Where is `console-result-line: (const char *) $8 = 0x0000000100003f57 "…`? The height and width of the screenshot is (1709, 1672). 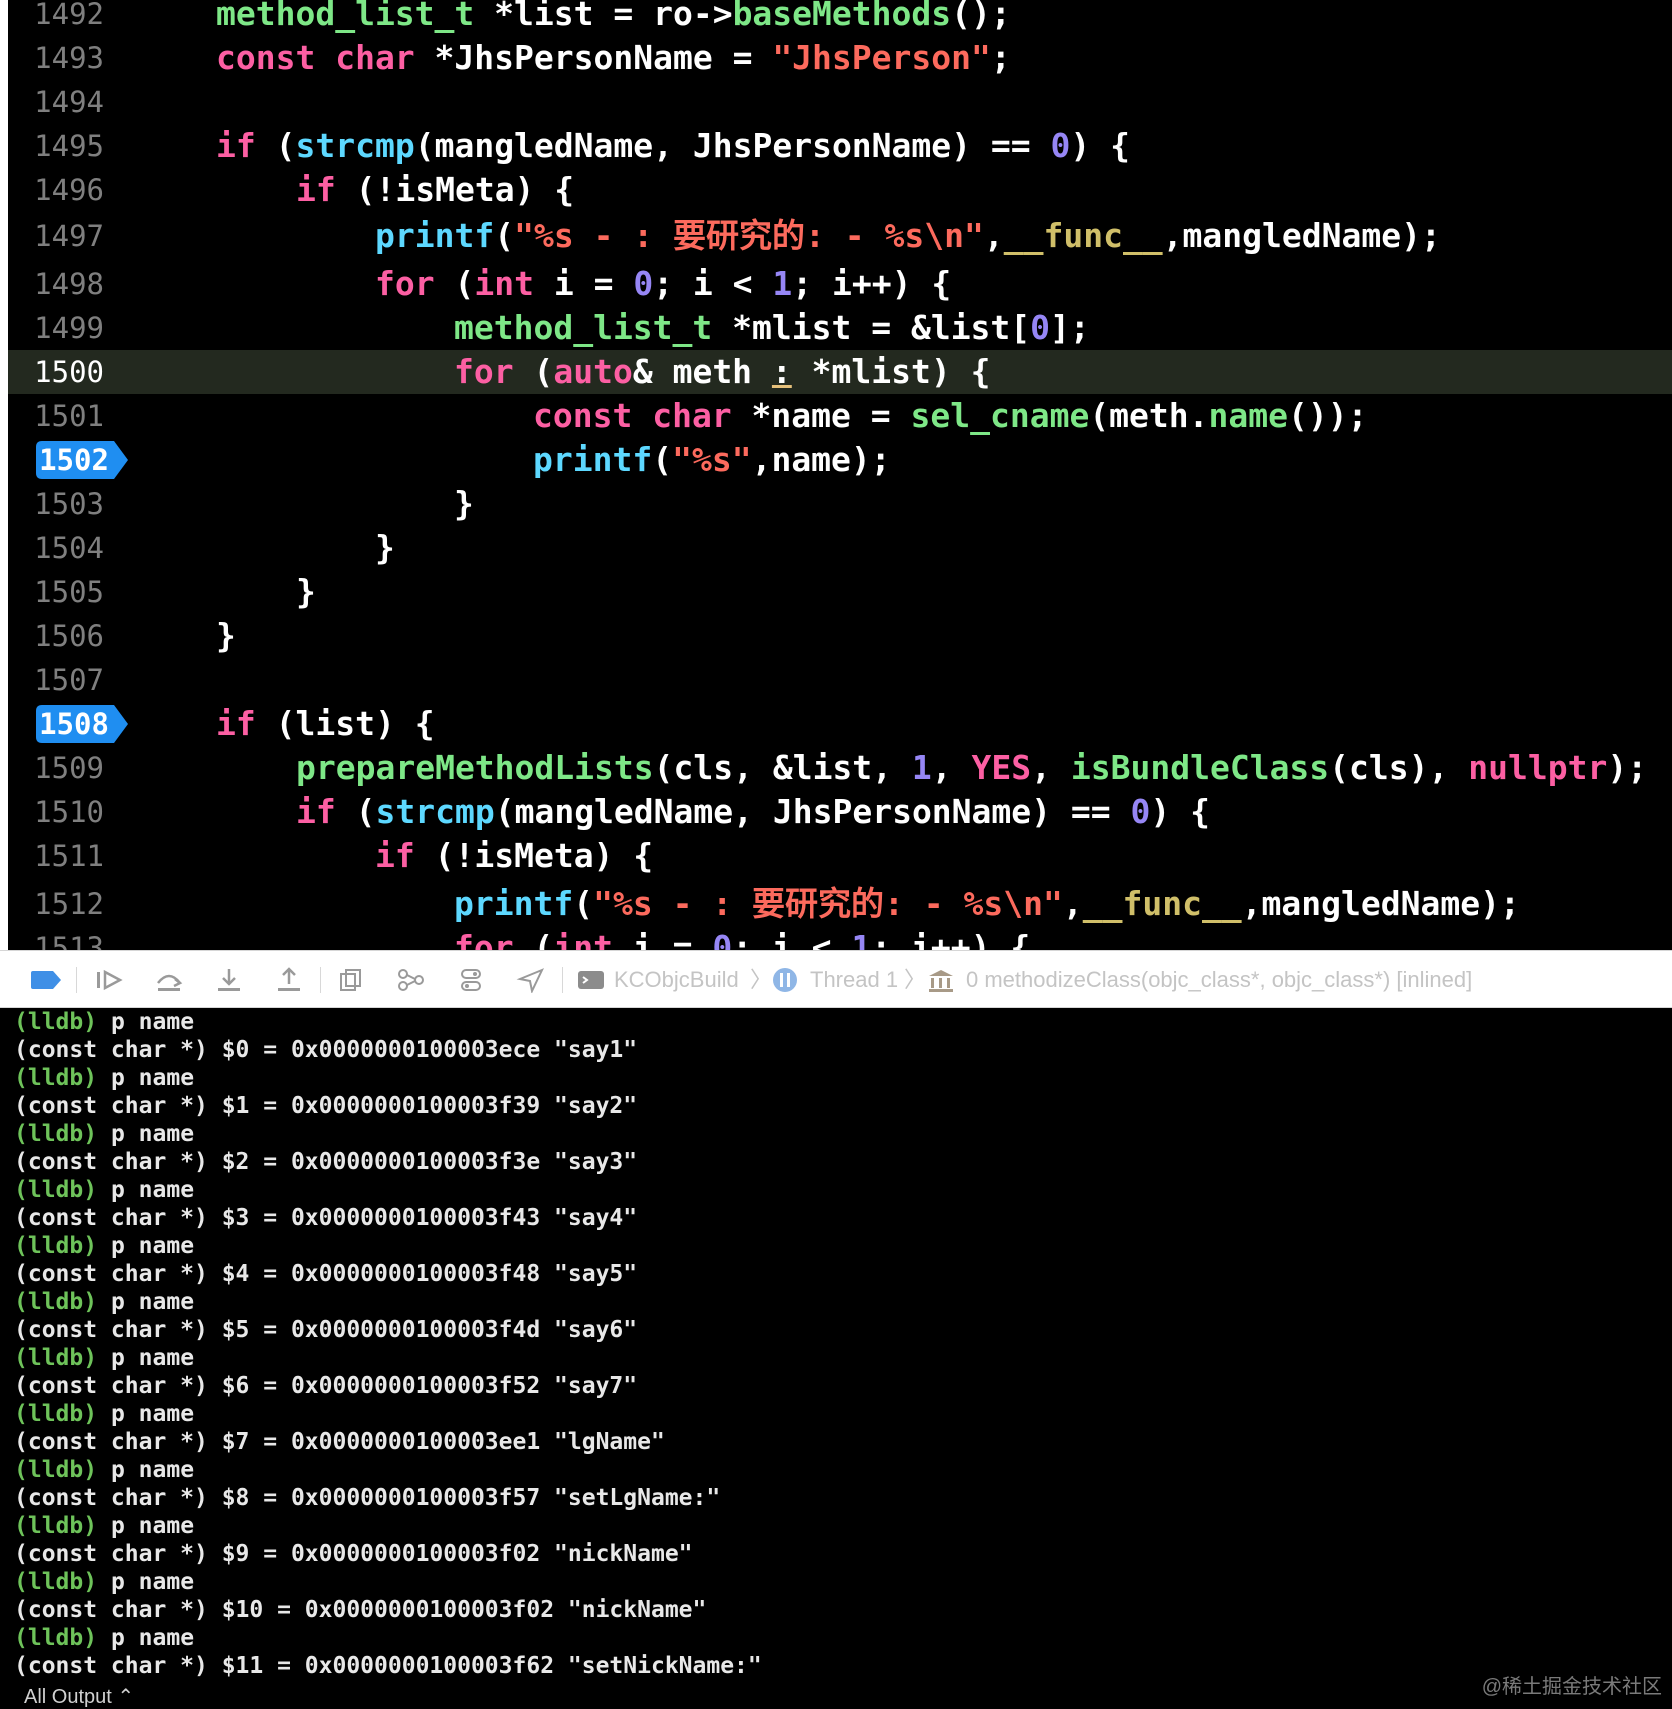 console-result-line: (const char *) $8 = 0x0000000100003f57 "… is located at coordinates (367, 1498).